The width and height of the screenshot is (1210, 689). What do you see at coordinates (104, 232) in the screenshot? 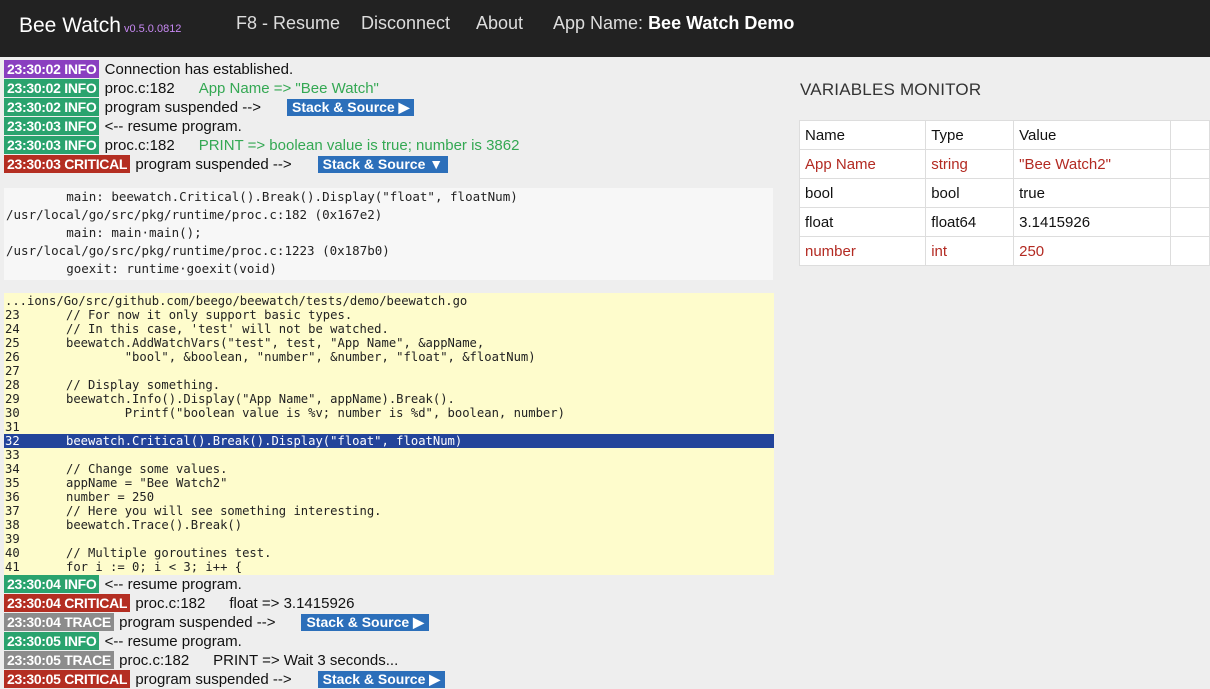
I see `stack-line: main: main·main();` at bounding box center [104, 232].